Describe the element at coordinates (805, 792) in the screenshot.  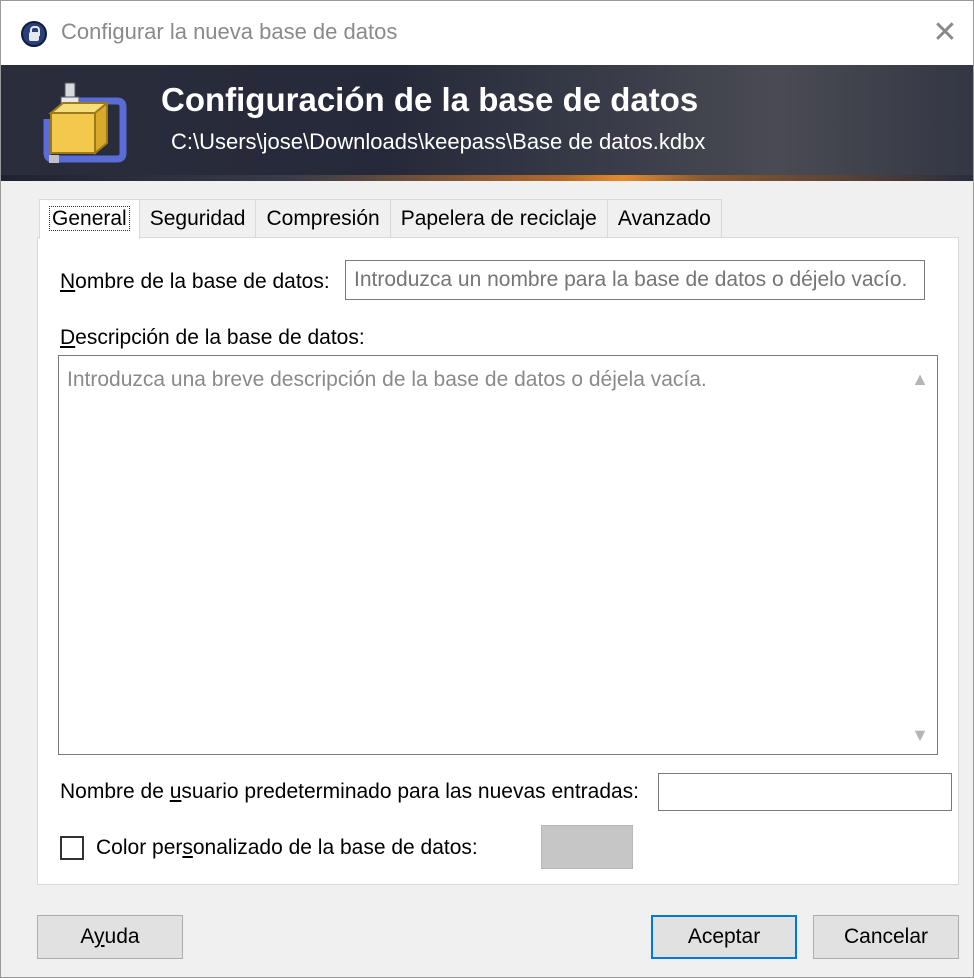
I see `default-username-input` at that location.